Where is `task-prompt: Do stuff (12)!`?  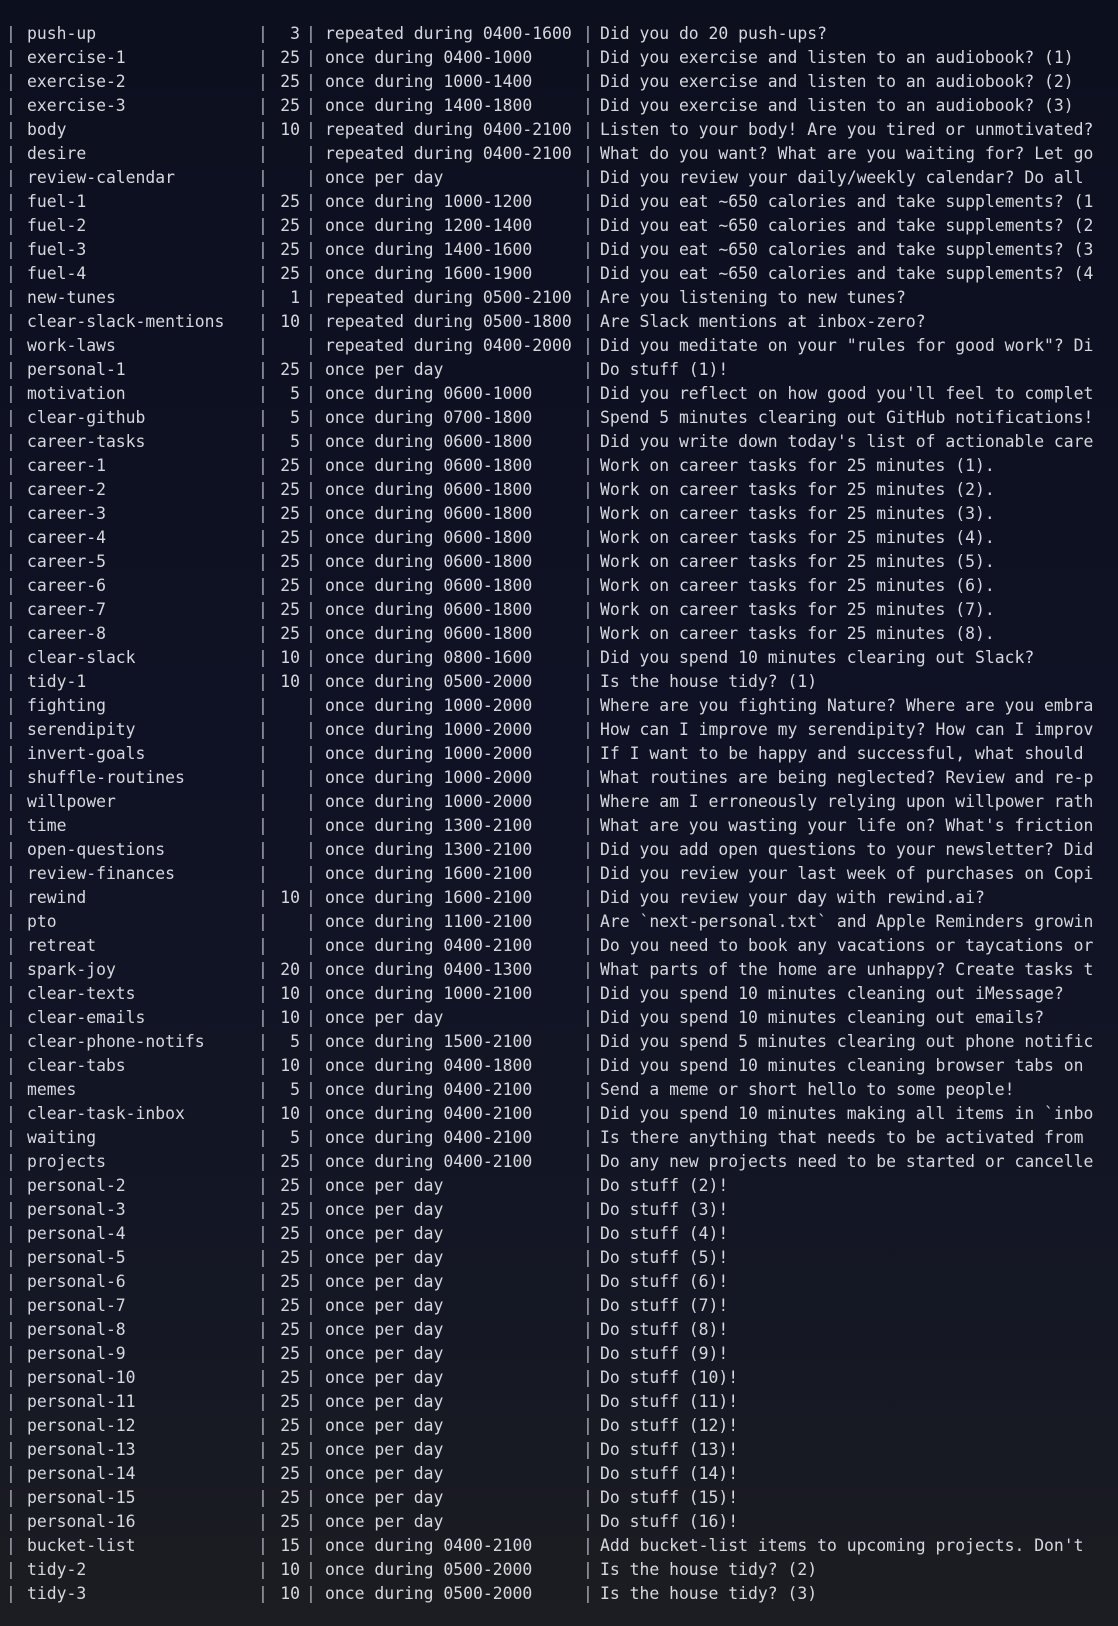 task-prompt: Do stuff (12)! is located at coordinates (669, 1425).